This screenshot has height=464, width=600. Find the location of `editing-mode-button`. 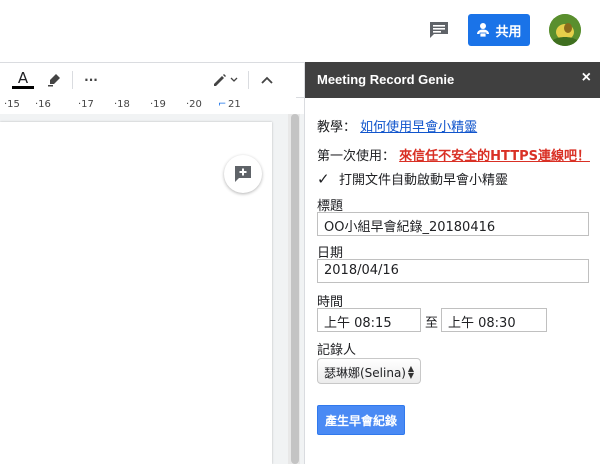

editing-mode-button is located at coordinates (225, 80).